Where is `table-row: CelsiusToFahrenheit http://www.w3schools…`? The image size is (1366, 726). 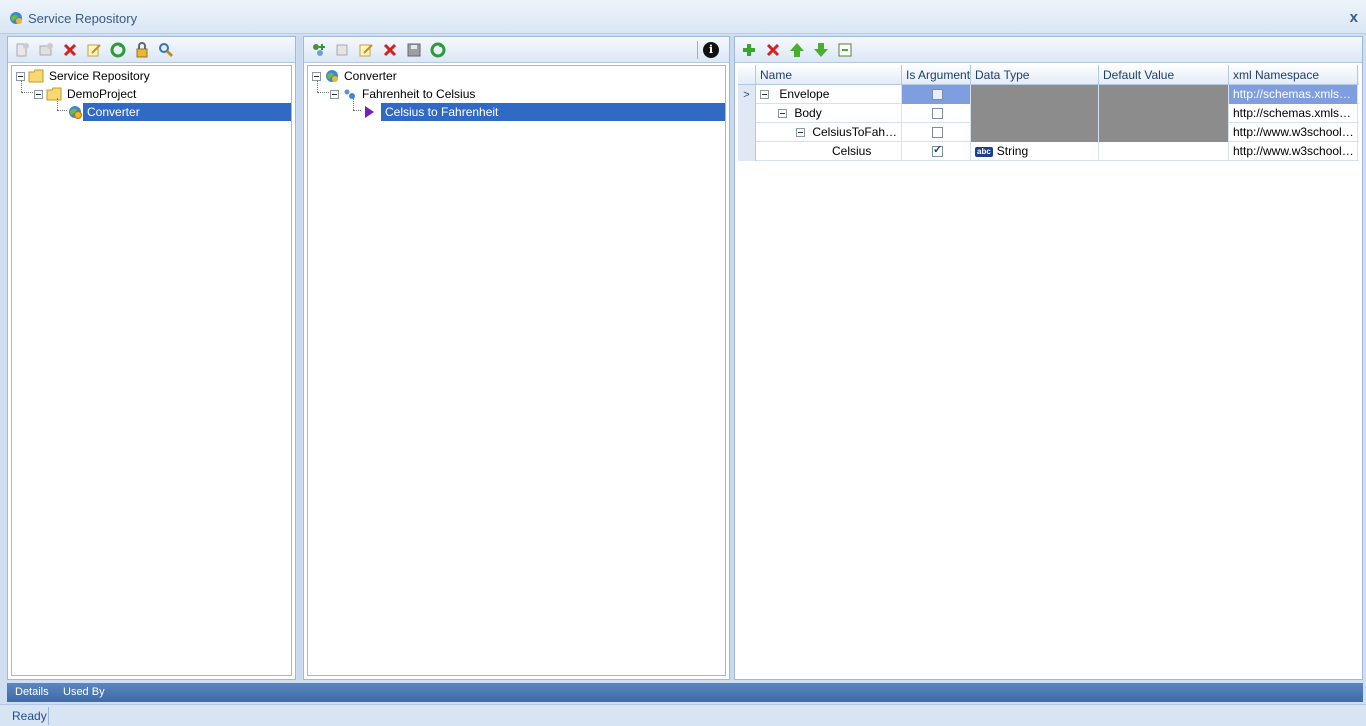
table-row: CelsiusToFahrenheit http://www.w3schools… is located at coordinates (1048, 132).